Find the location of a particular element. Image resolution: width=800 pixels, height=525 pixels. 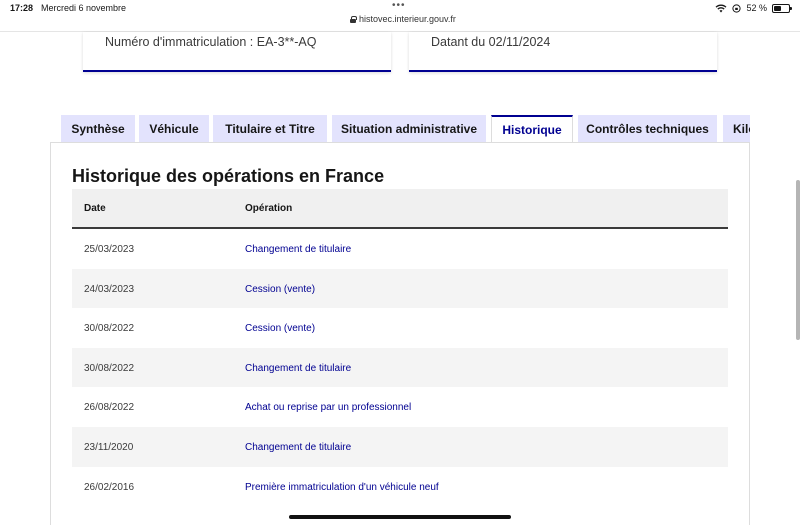

report-date-text: Datant du 02/11/2024 is located at coordinates (491, 42).